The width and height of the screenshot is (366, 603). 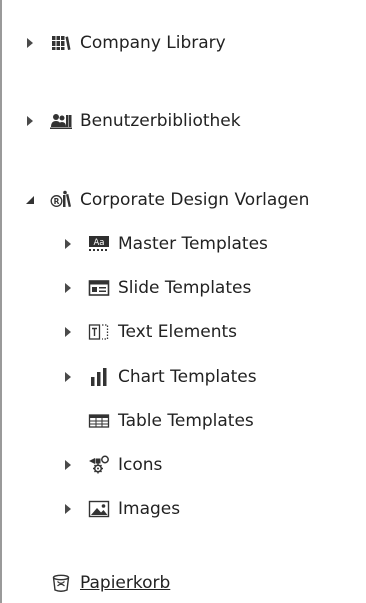 I want to click on trash-link: Papierkorb, so click(x=110, y=583).